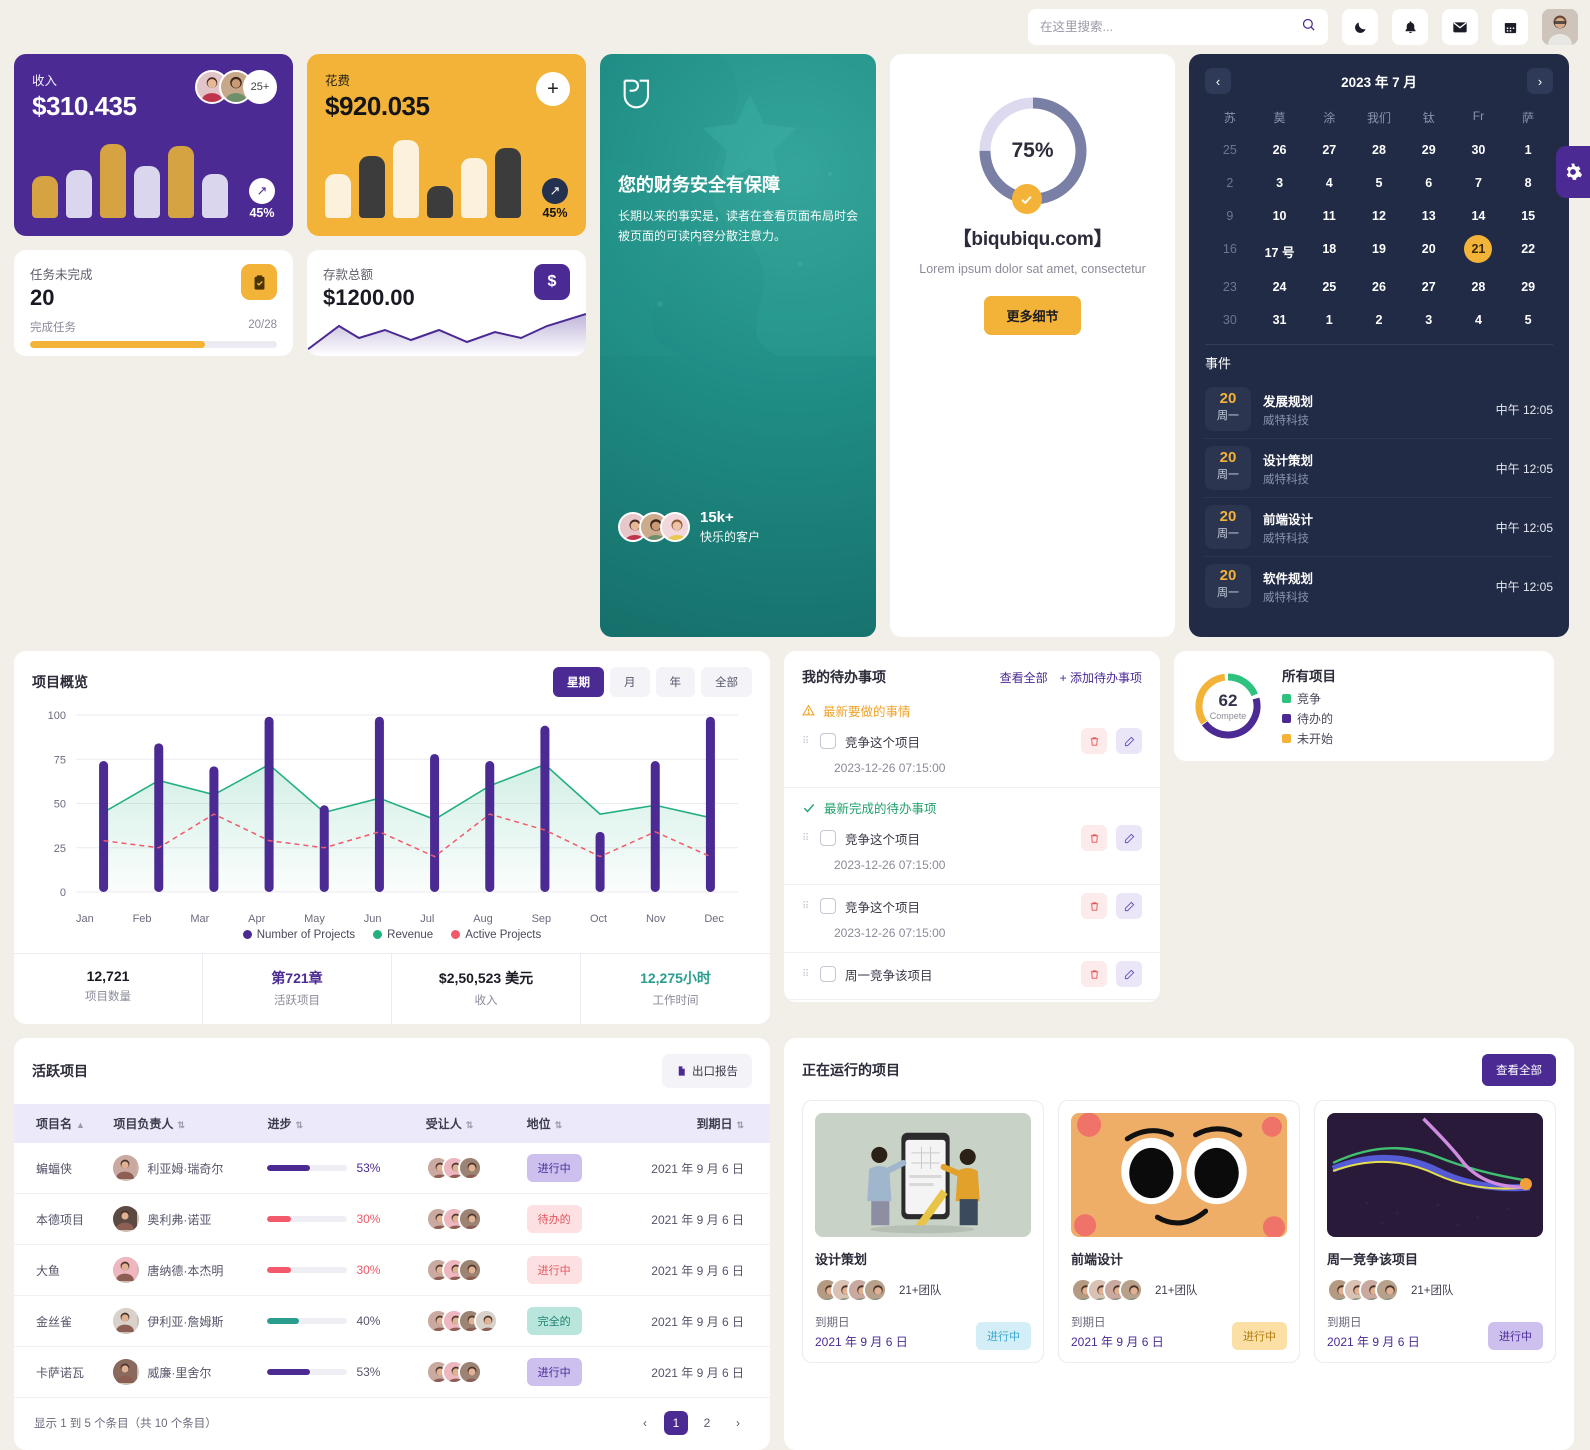 The height and width of the screenshot is (1450, 1590). I want to click on export-report-button: 出口报告, so click(707, 1071).